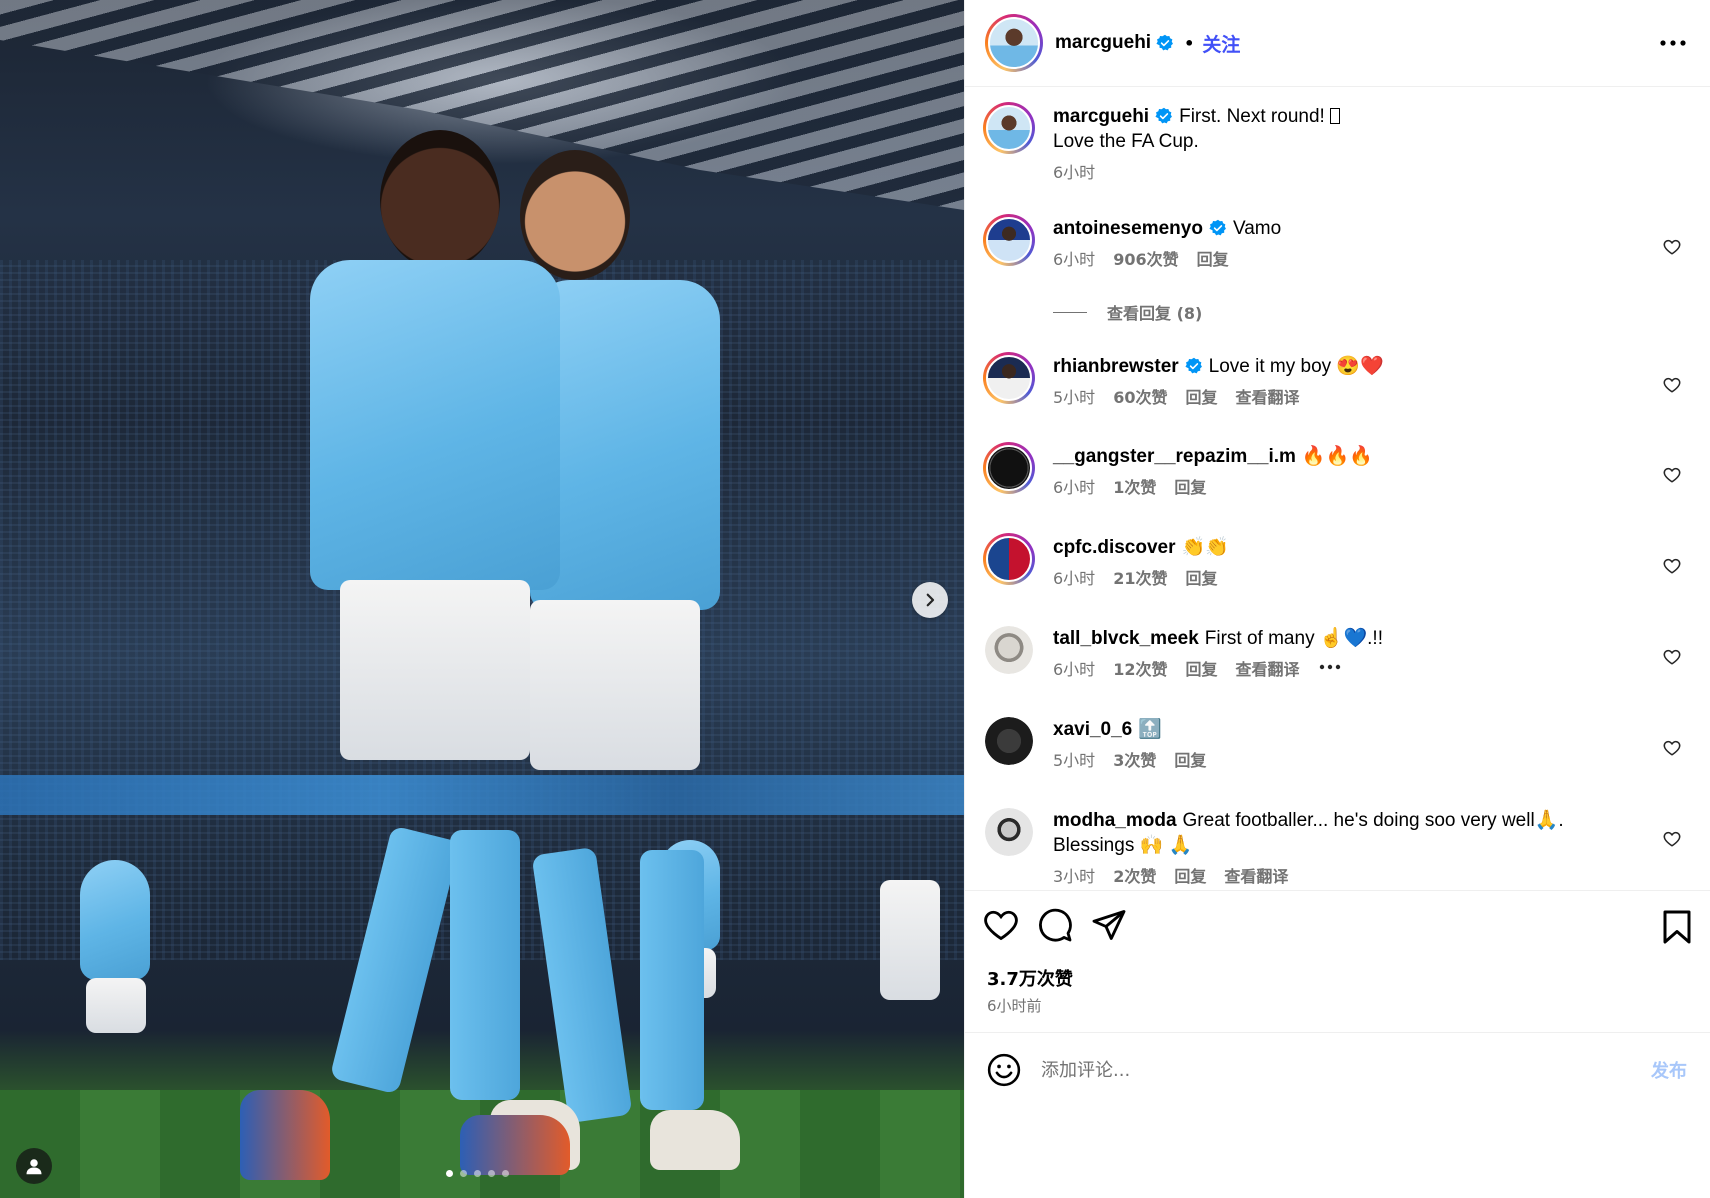  What do you see at coordinates (1092, 729) in the screenshot?
I see `comment-username: xavi_0_6` at bounding box center [1092, 729].